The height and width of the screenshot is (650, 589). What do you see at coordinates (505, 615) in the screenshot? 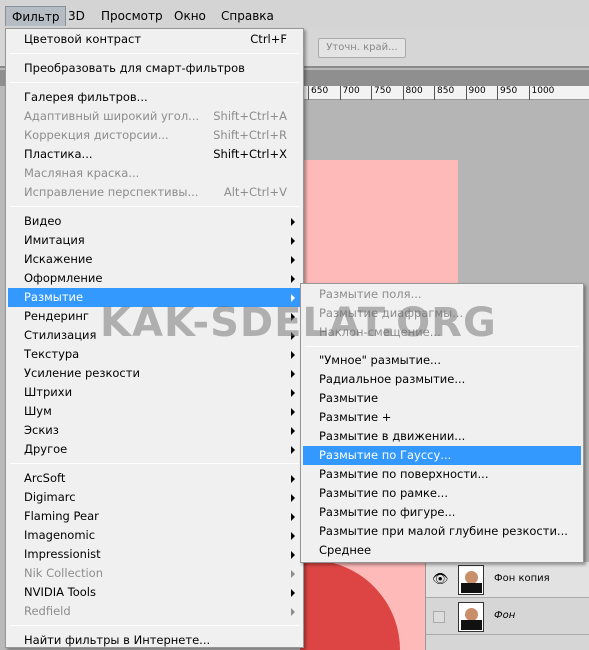
I see `layer-name: Фон` at bounding box center [505, 615].